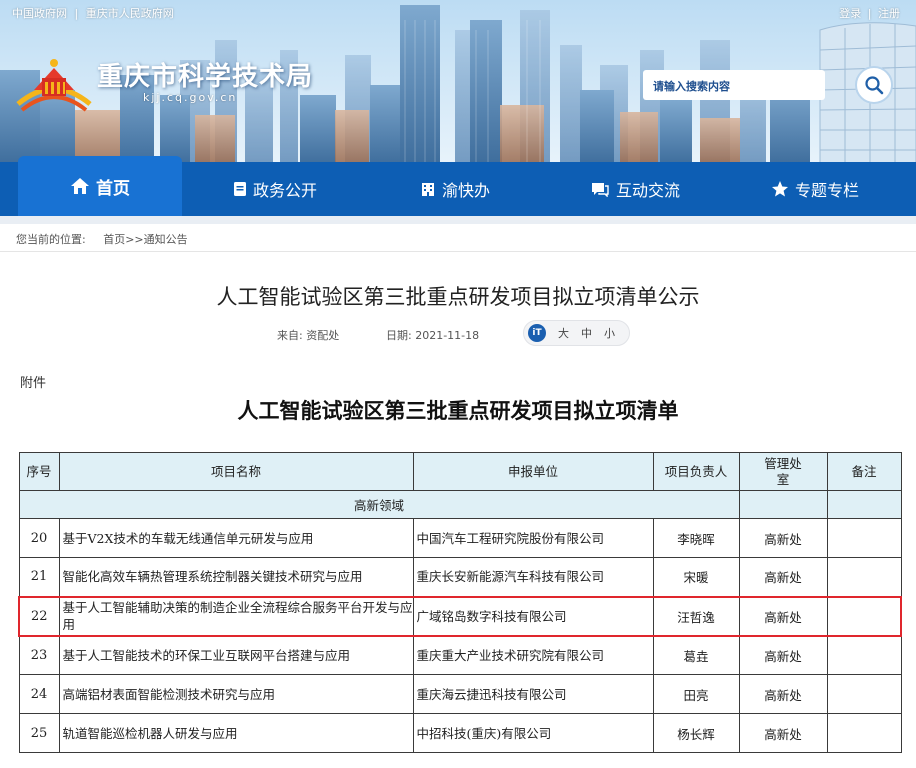  What do you see at coordinates (236, 694) in the screenshot?
I see `row-project-name: 高端铝材表面智能检测技术研究与应用` at bounding box center [236, 694].